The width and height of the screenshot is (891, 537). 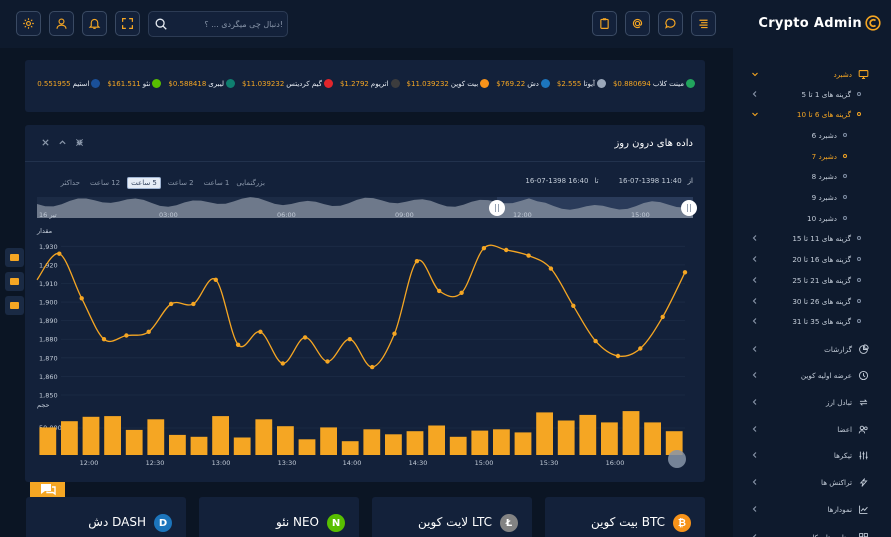 I want to click on sidebar-item-16: تبادل ارز, so click(x=812, y=402).